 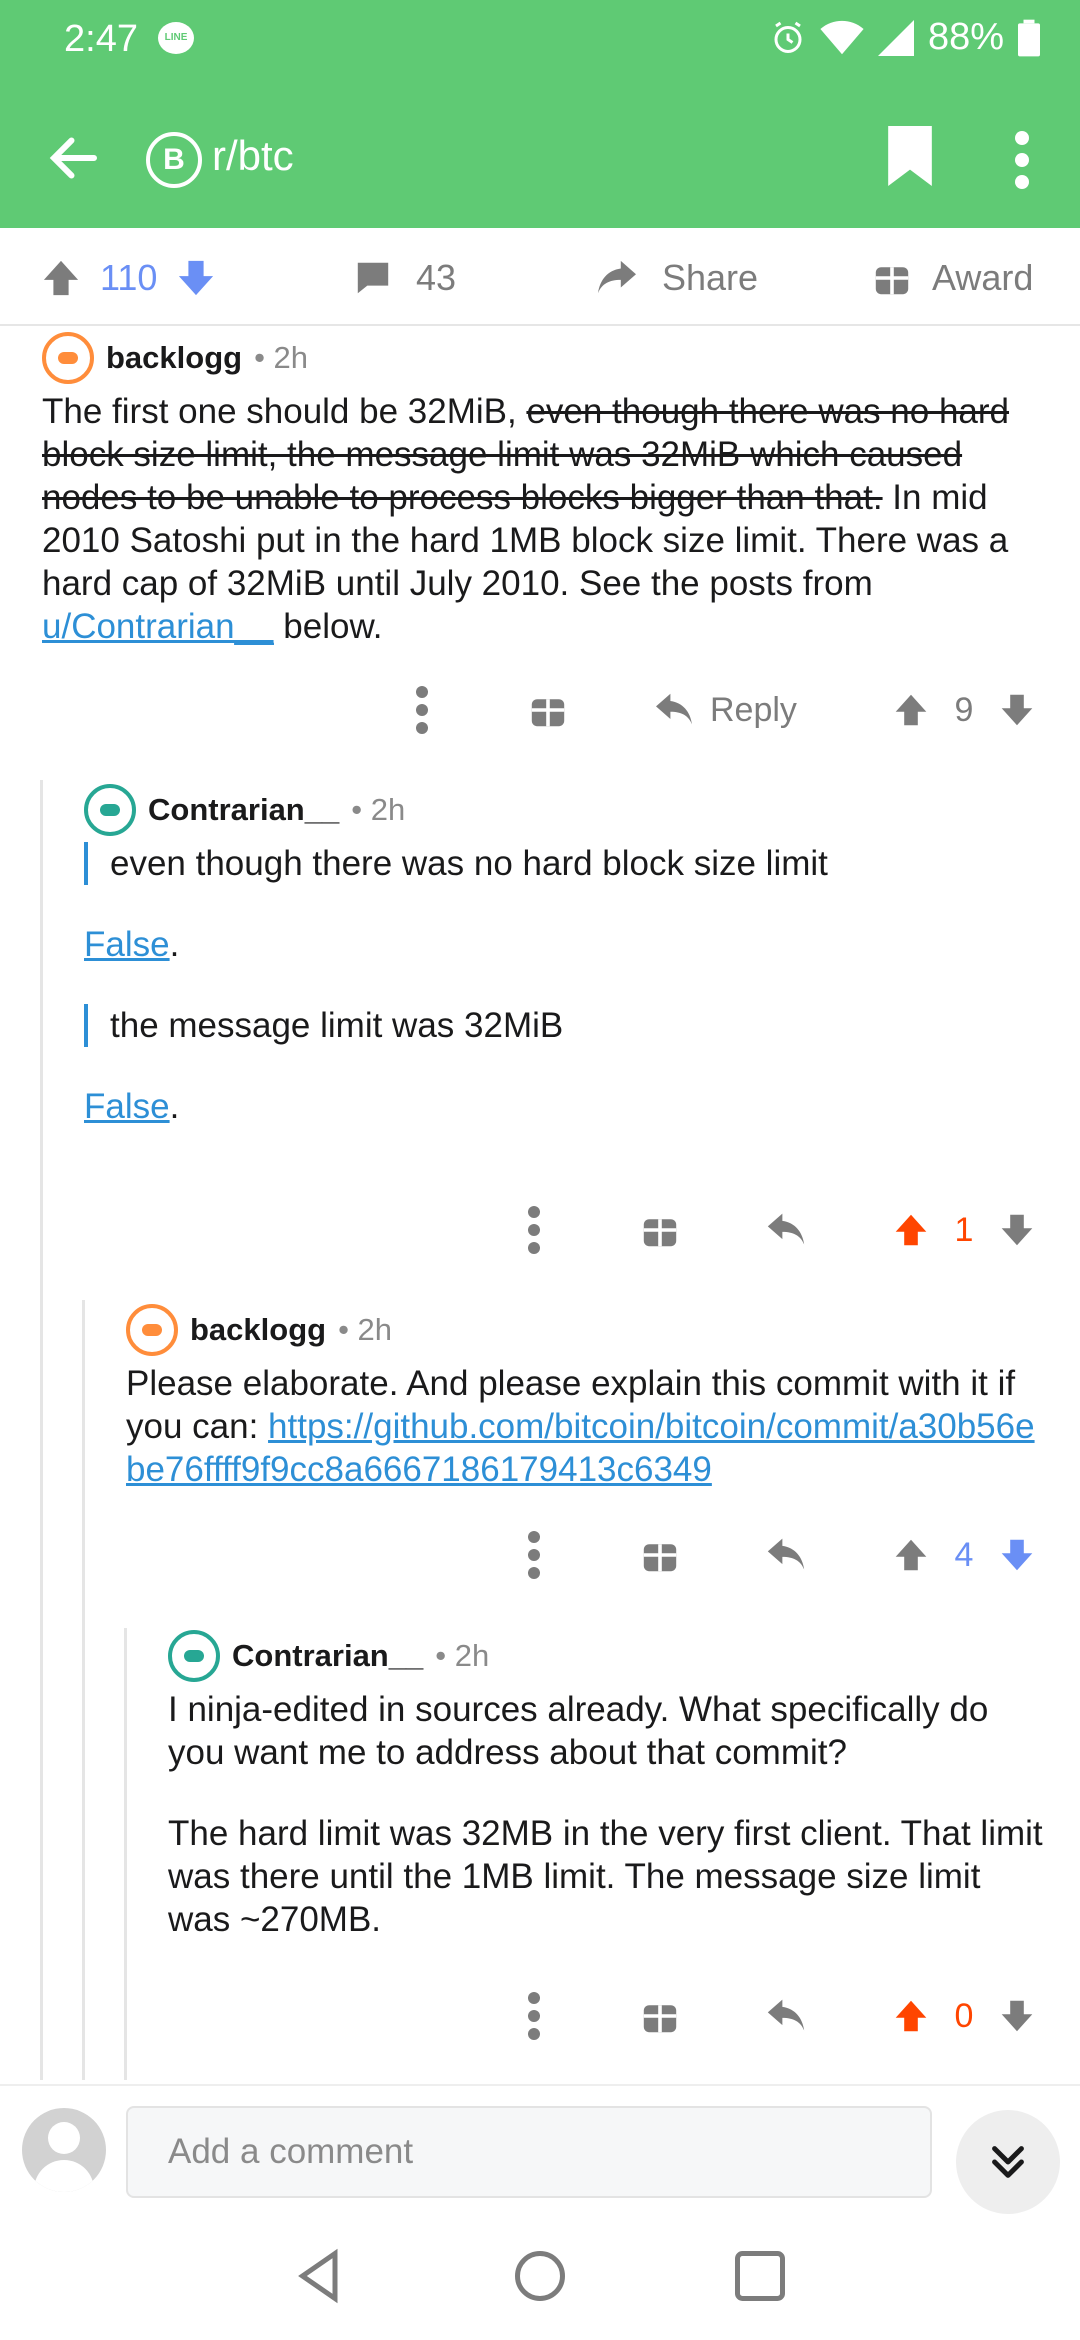 I want to click on comment-header: backlogg • 2h, so click(x=175, y=358).